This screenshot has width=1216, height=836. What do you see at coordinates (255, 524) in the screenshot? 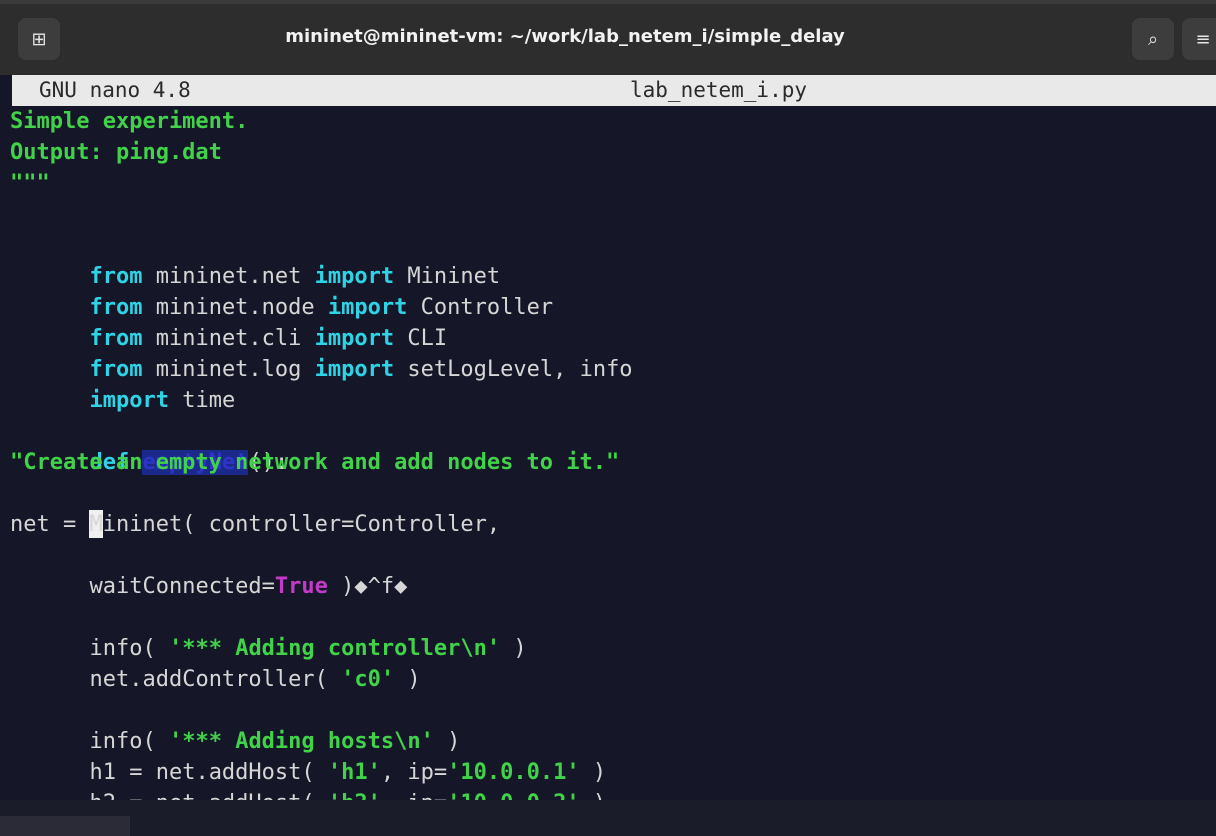
I see `code-line: net = Mininet( controller=Controller,` at bounding box center [255, 524].